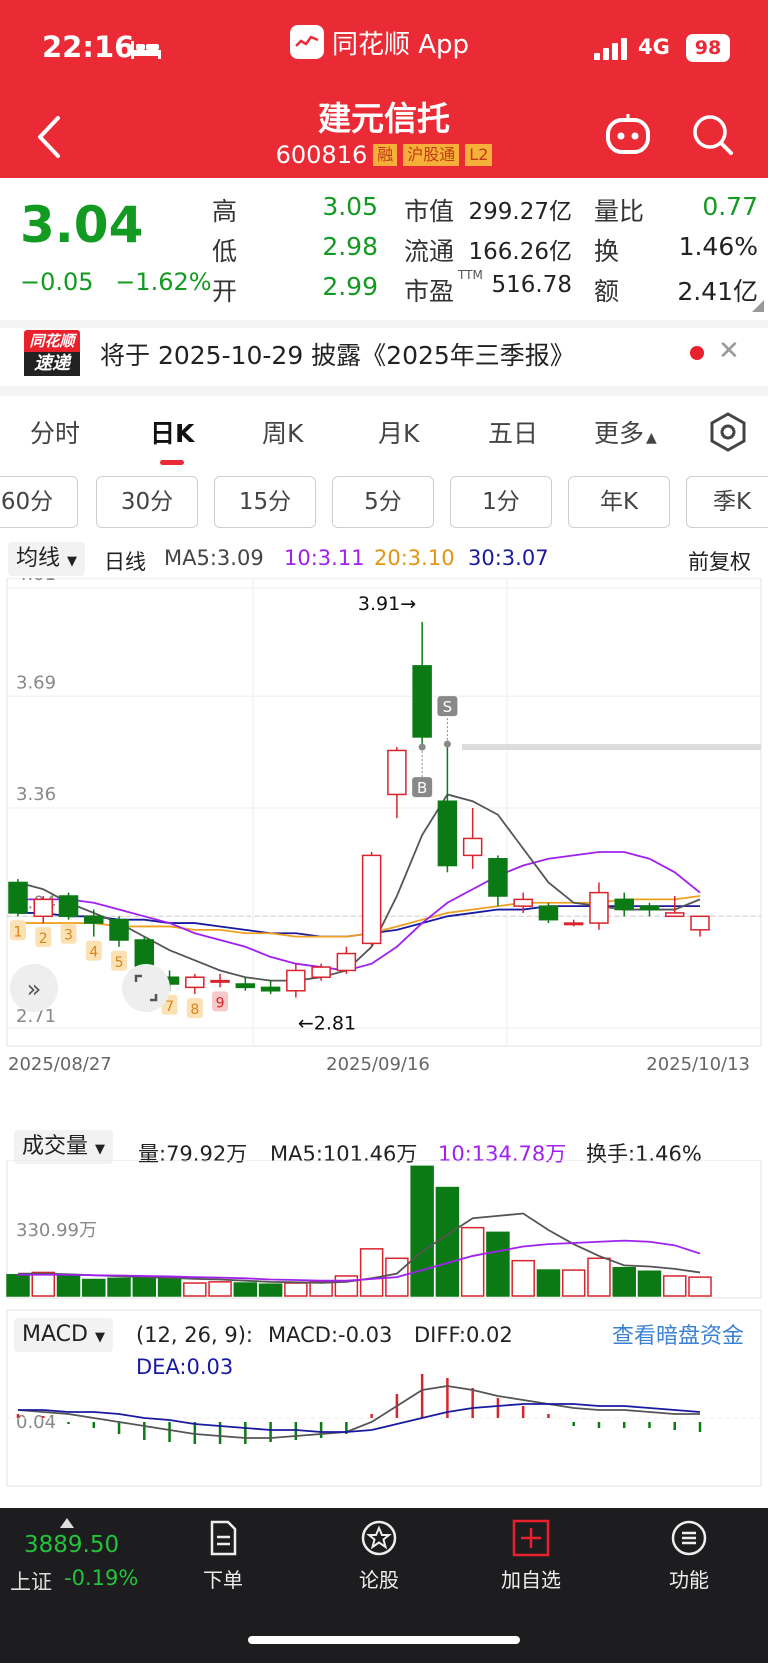  Describe the element at coordinates (448, 707) in the screenshot. I see `sell-mark-text: S` at that location.